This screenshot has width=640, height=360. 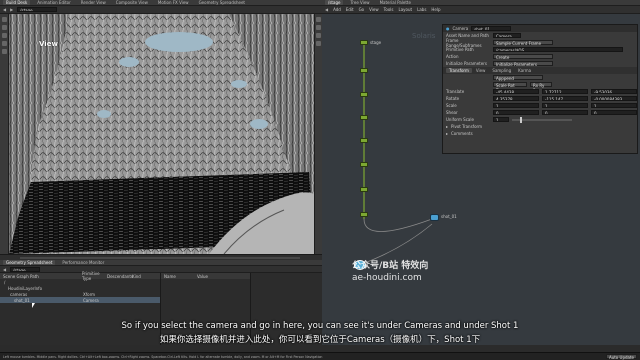 I want to click on menu-labs: Labs, so click(x=421, y=9).